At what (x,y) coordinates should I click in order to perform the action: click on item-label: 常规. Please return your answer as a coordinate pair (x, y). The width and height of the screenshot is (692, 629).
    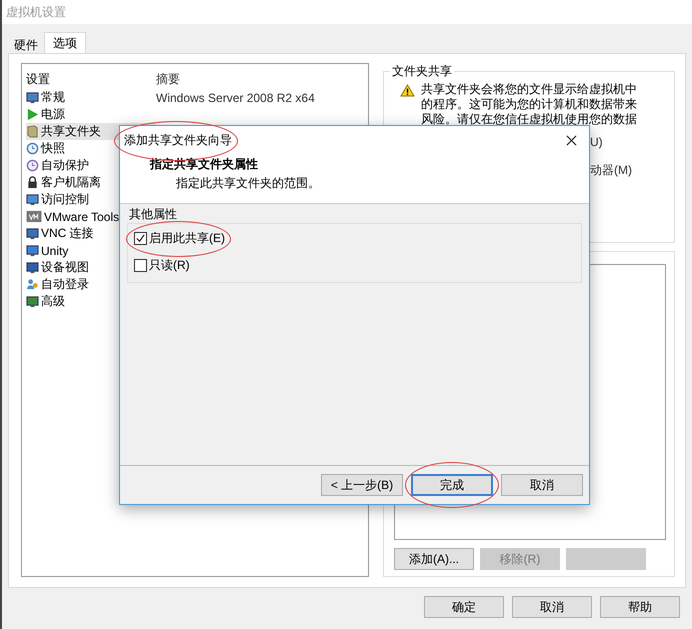
    Looking at the image, I should click on (53, 97).